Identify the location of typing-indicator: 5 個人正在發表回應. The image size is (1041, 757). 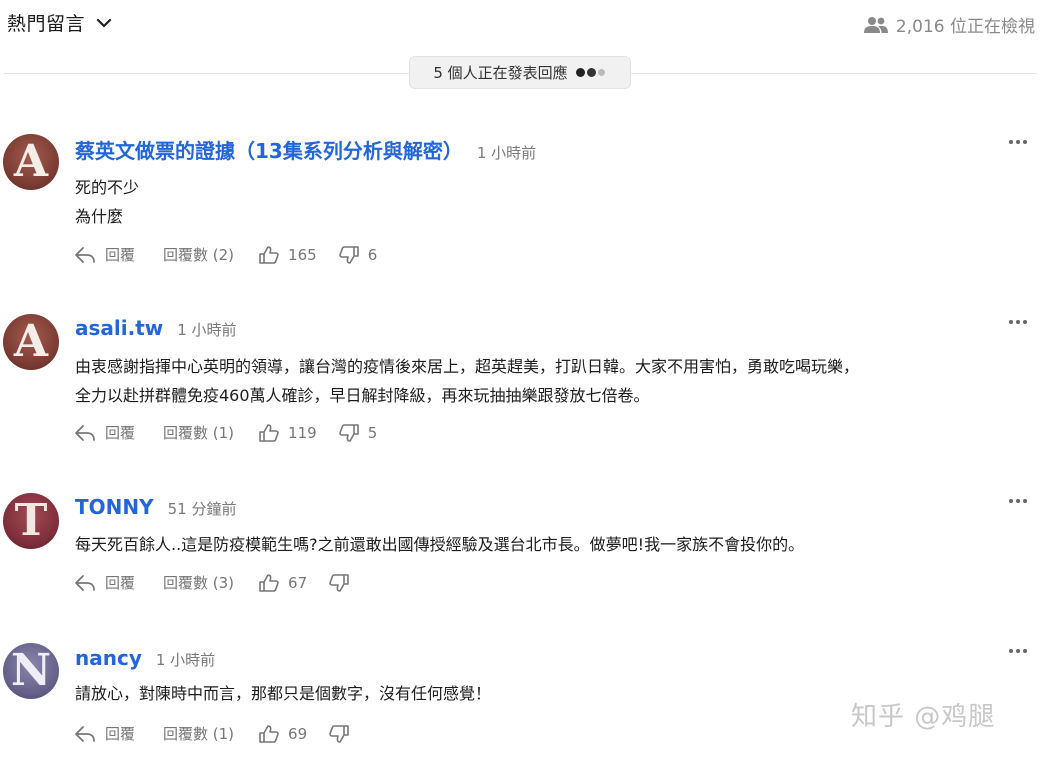
(520, 72).